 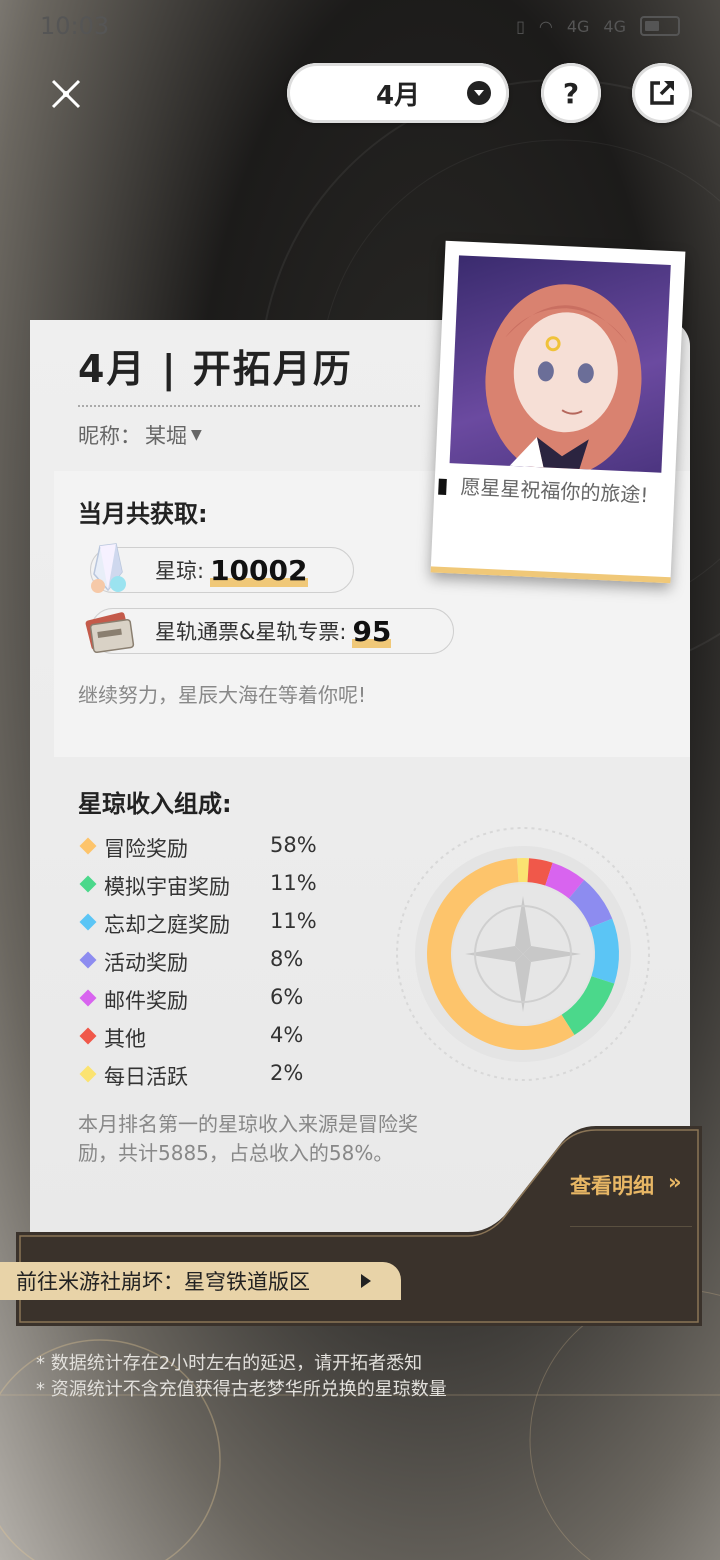 I want to click on legend-percent: 8%, so click(x=287, y=959).